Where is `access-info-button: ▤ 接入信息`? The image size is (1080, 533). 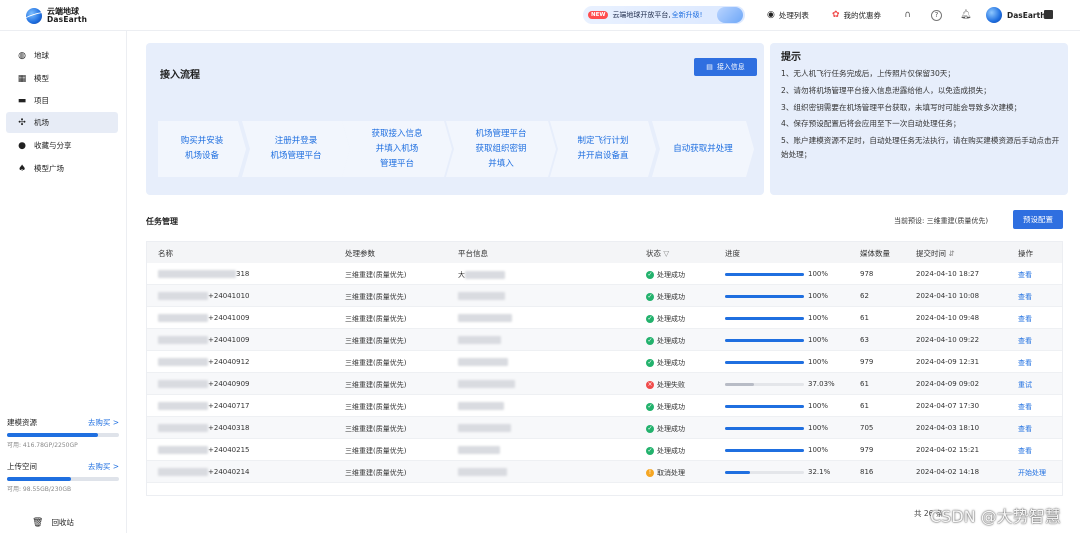
access-info-button: ▤ 接入信息 is located at coordinates (725, 67).